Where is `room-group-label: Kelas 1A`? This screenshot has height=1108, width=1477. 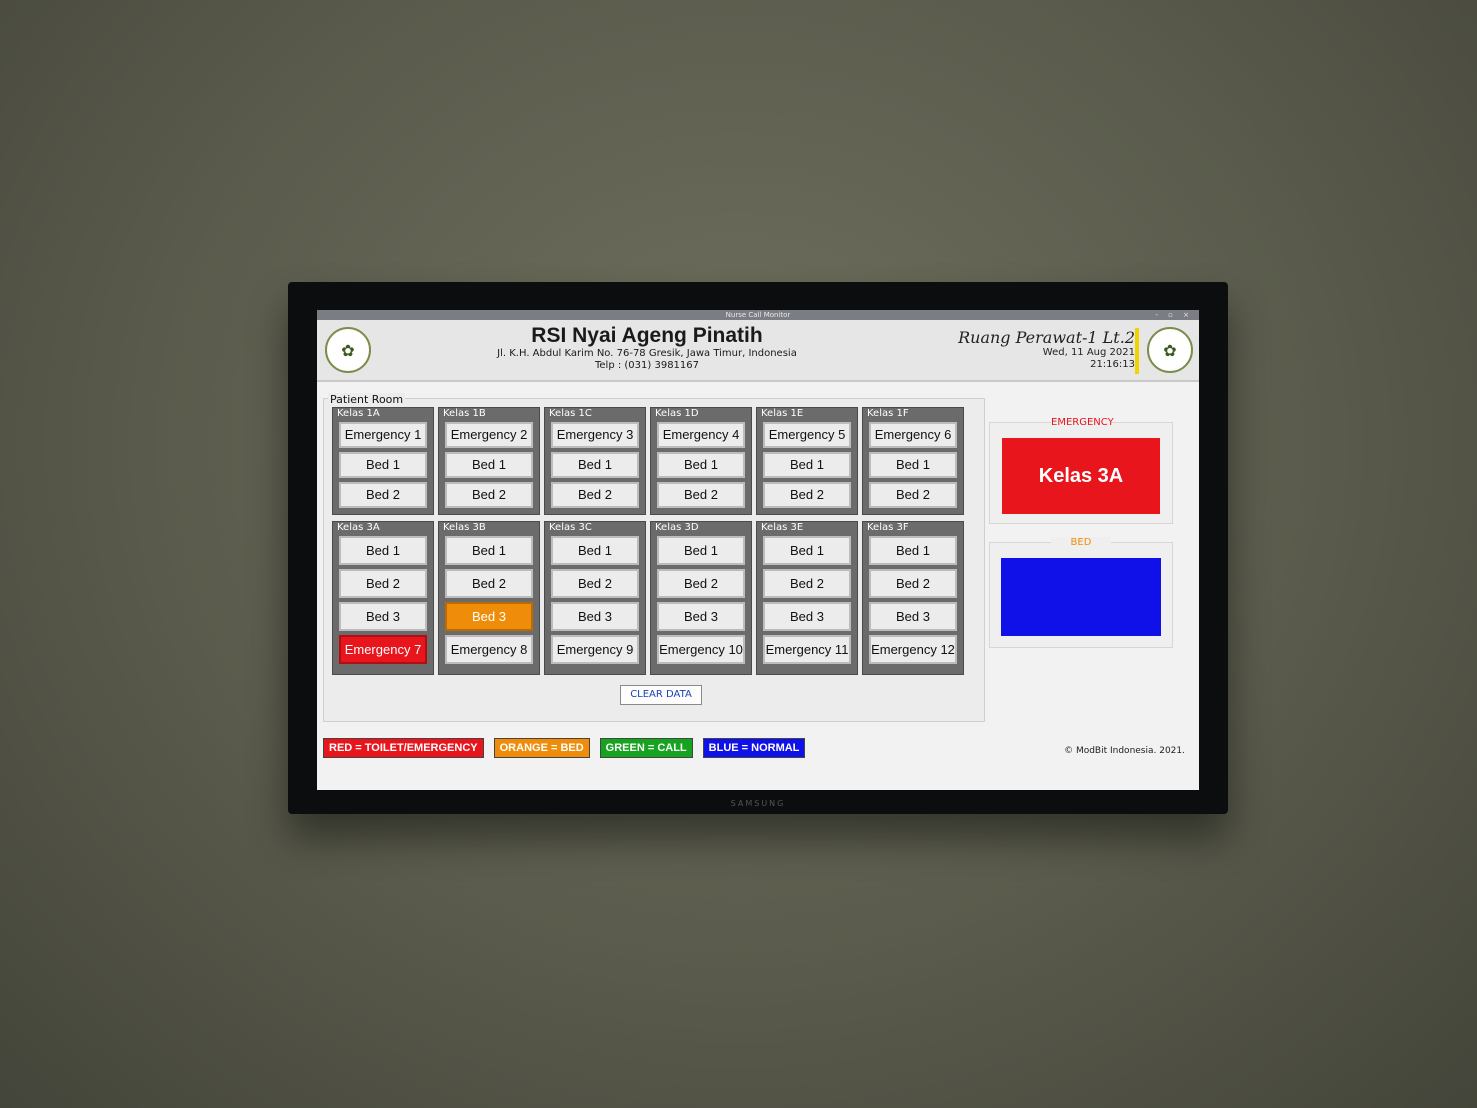
room-group-label: Kelas 1A is located at coordinates (358, 413).